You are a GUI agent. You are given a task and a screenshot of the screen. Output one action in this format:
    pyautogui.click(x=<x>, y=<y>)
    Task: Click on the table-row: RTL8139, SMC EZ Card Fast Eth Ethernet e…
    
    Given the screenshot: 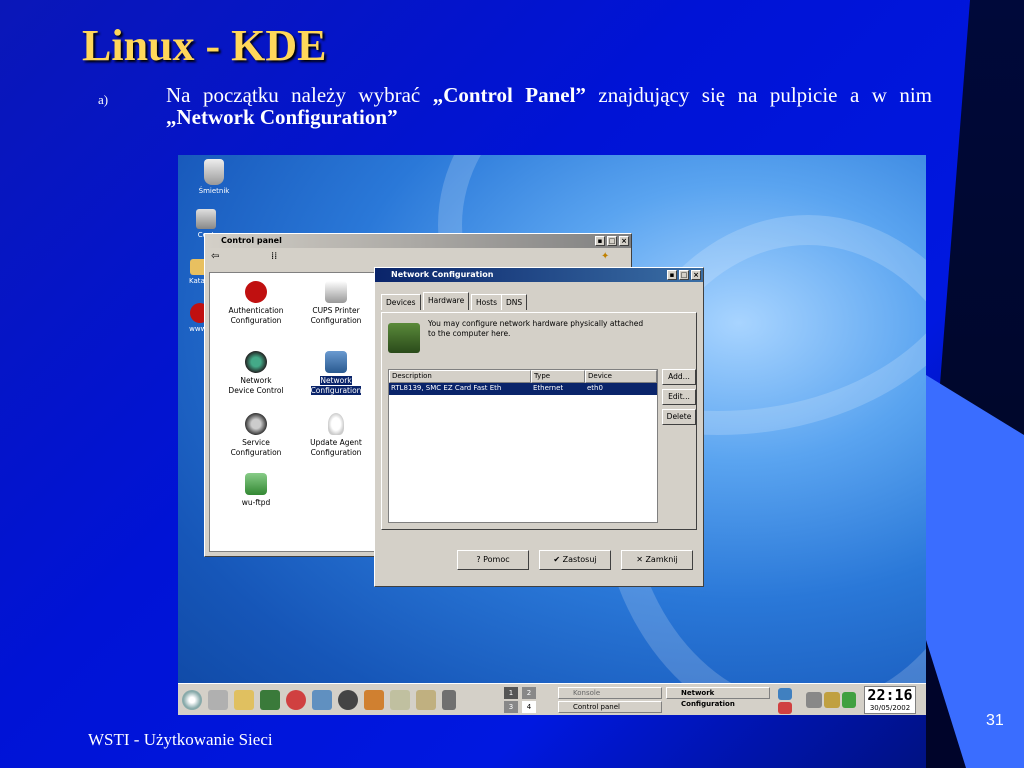 What is the action you would take?
    pyautogui.click(x=523, y=389)
    